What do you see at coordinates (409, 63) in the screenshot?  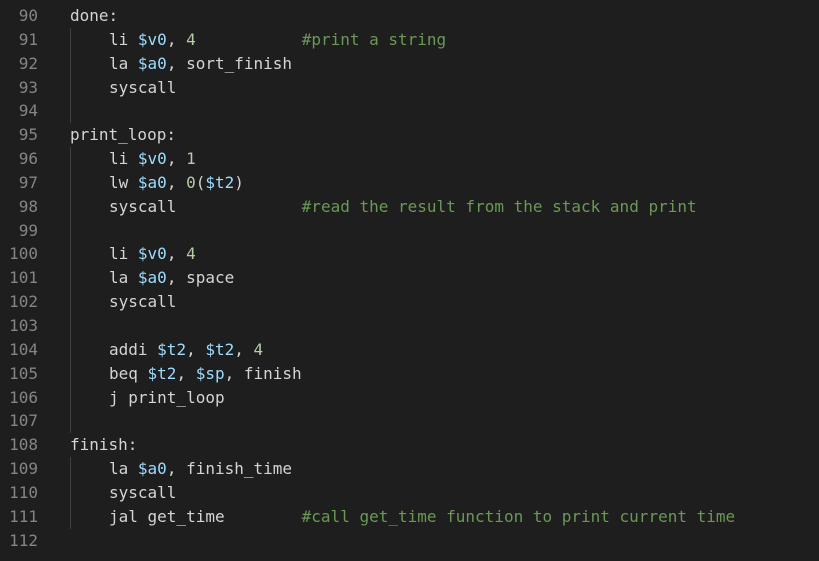 I see `code-line: 92 la $a0, sort_finish` at bounding box center [409, 63].